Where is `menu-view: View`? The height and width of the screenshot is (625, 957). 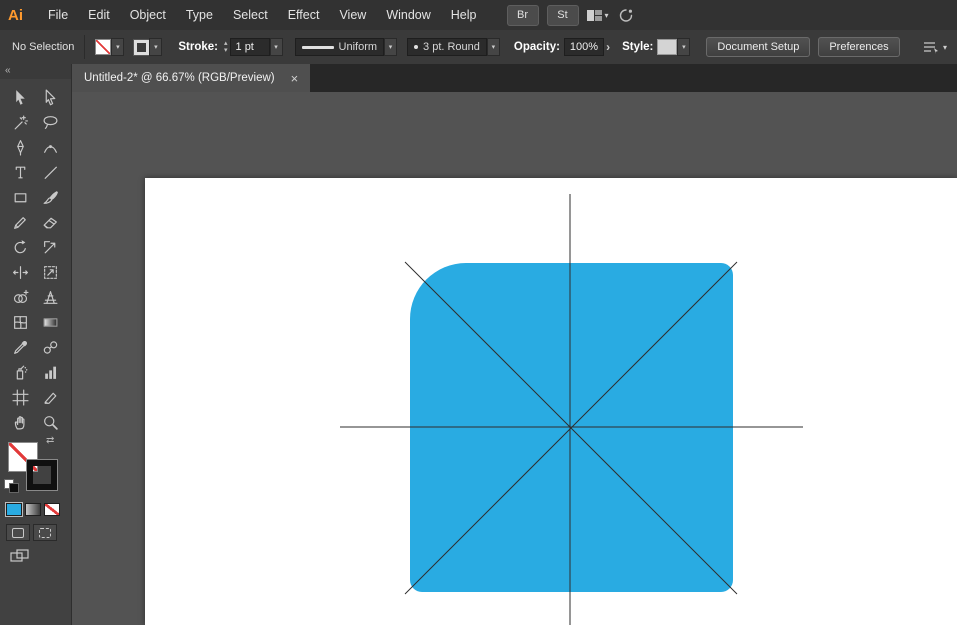 menu-view: View is located at coordinates (352, 15).